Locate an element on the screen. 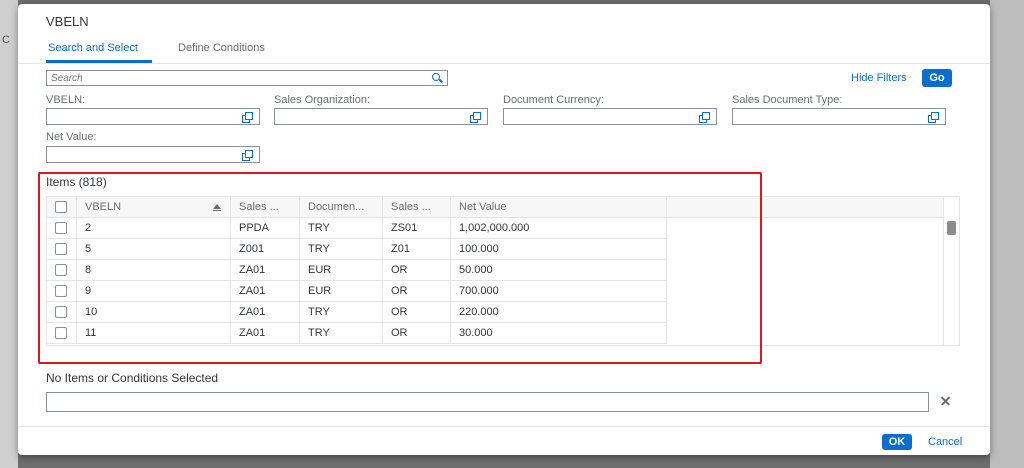 The image size is (1024, 468). ok-button: OK is located at coordinates (897, 442).